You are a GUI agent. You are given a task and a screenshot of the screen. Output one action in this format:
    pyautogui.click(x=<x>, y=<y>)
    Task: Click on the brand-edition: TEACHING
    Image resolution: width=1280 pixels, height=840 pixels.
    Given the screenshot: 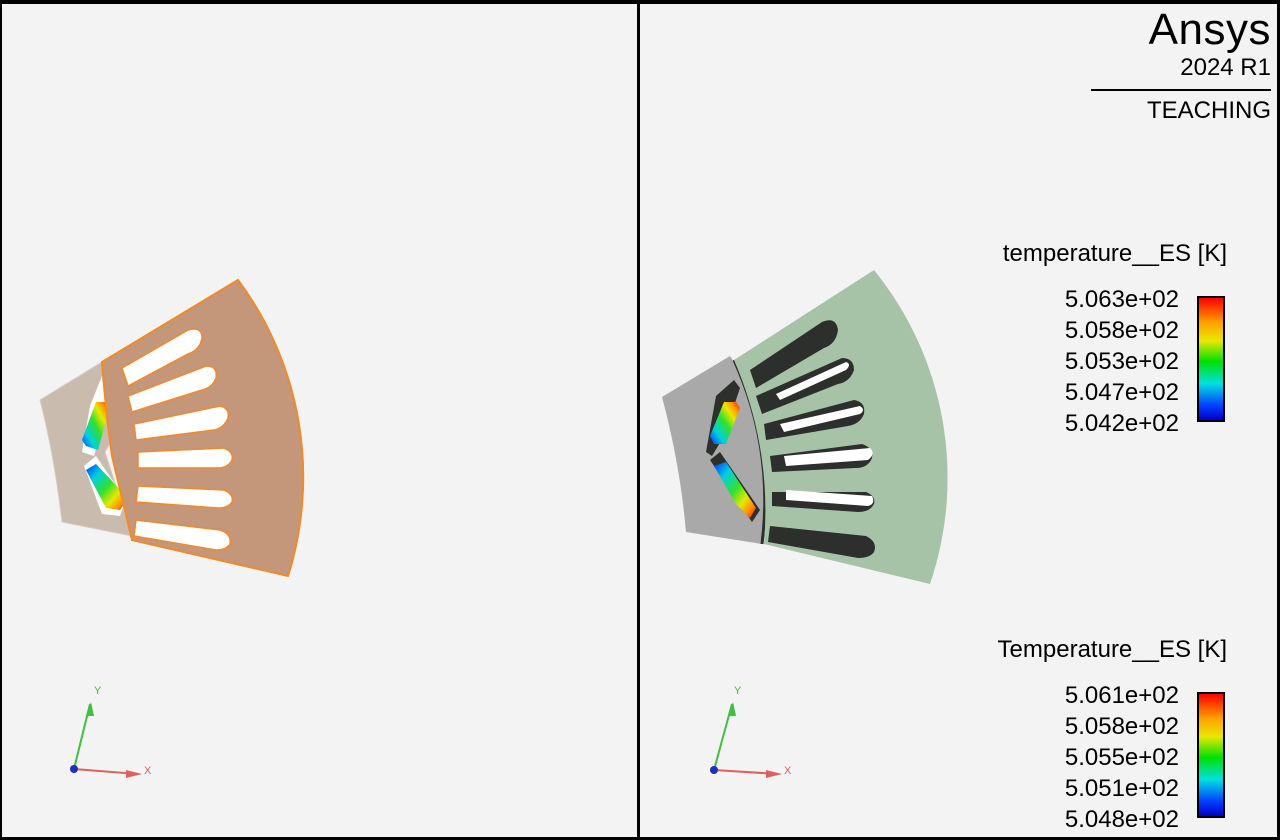 What is the action you would take?
    pyautogui.click(x=1208, y=110)
    